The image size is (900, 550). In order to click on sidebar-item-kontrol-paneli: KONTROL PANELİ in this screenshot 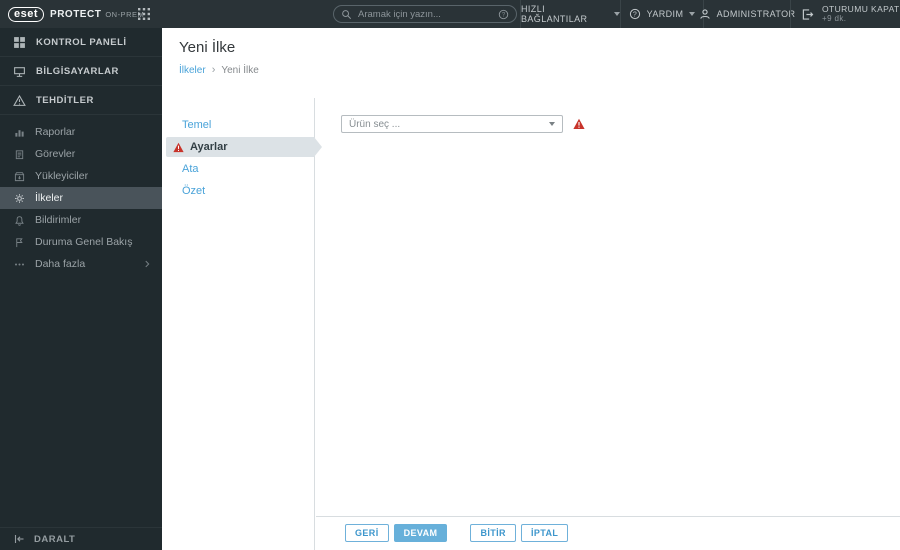, I will do `click(81, 42)`.